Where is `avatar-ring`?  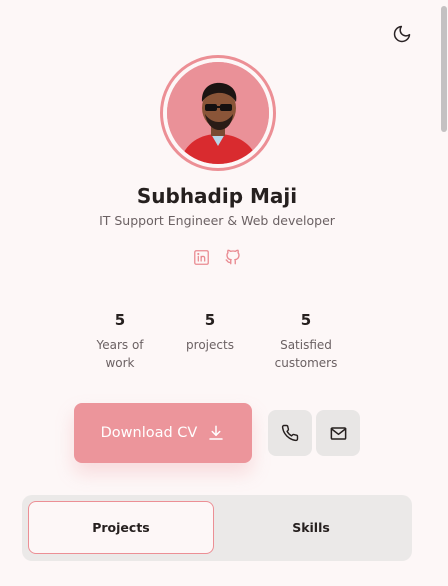 avatar-ring is located at coordinates (218, 113).